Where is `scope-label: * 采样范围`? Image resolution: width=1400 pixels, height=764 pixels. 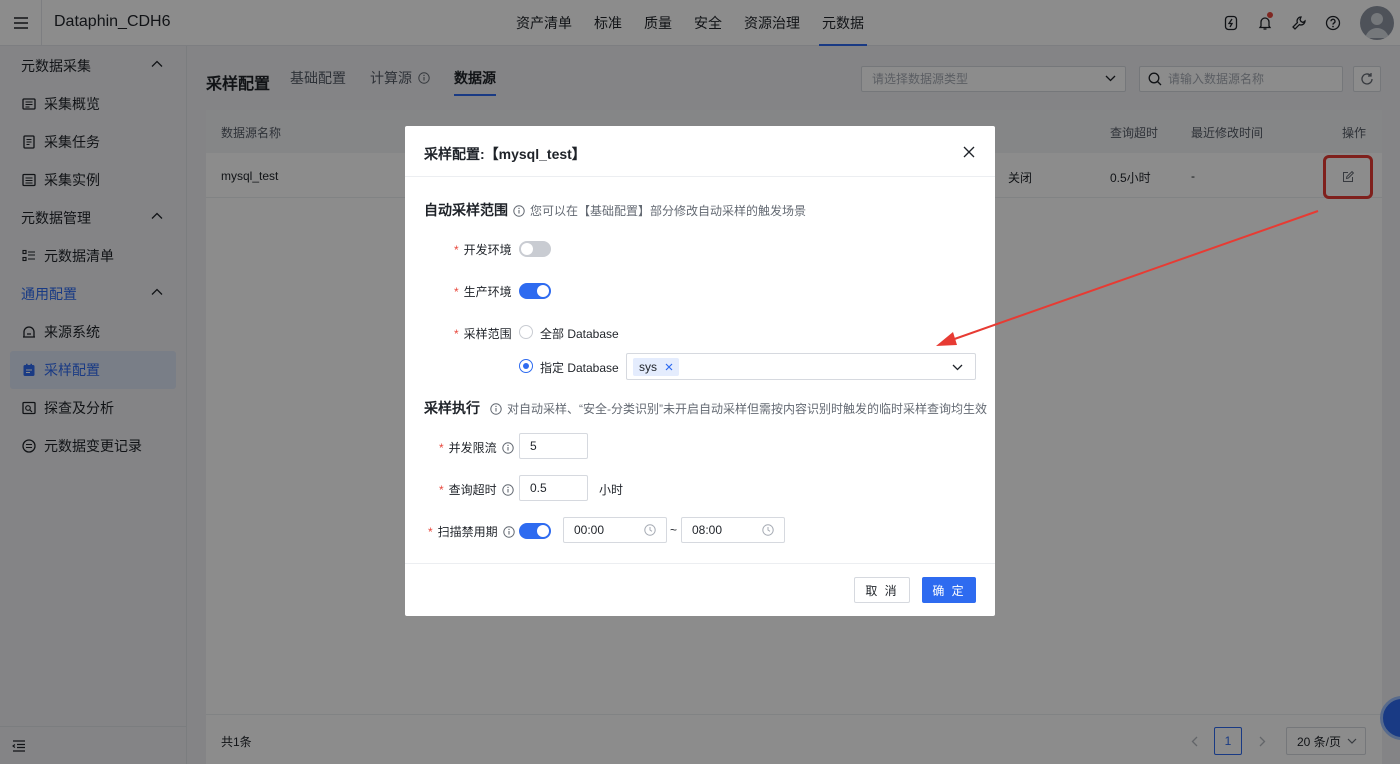
scope-label: * 采样范围 is located at coordinates (483, 333).